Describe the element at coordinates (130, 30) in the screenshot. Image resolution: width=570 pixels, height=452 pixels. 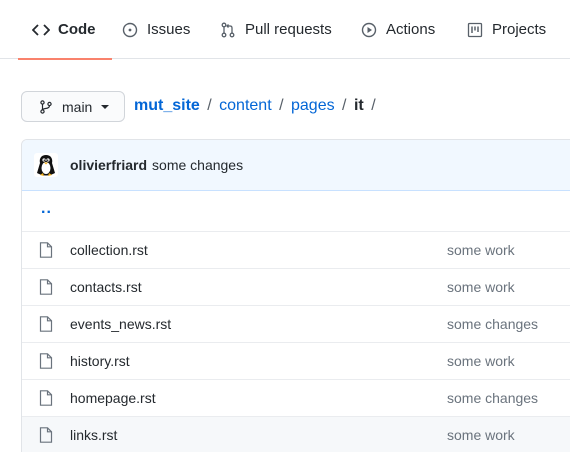
I see `issue-opened-icon` at that location.